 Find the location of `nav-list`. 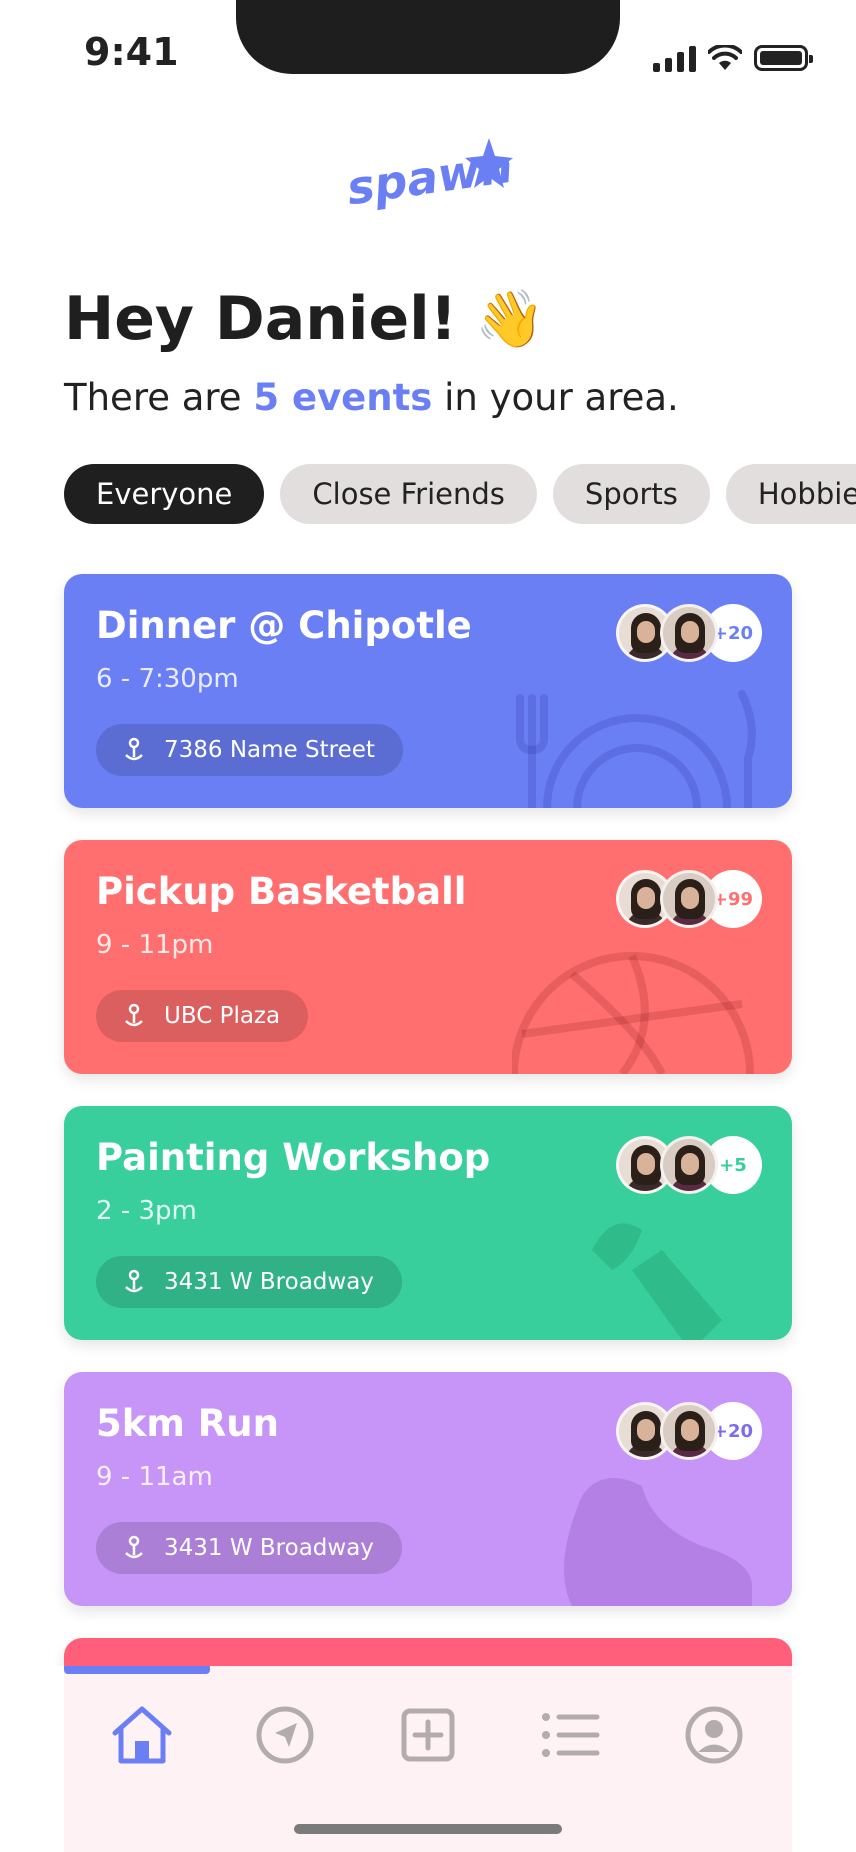

nav-list is located at coordinates (571, 1735).